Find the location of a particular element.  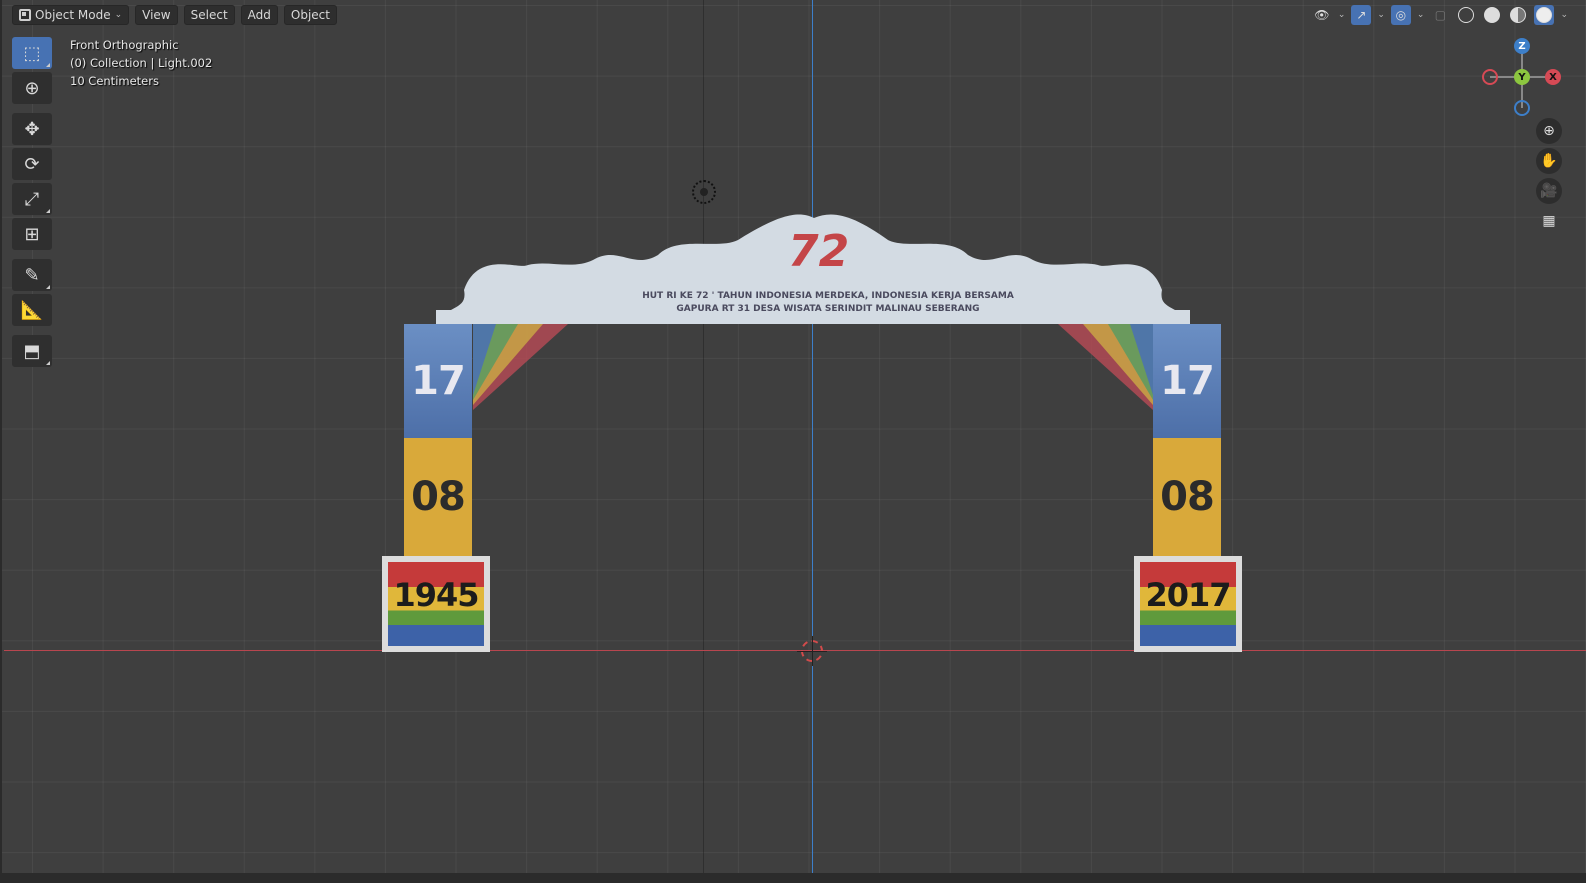

move-icon: ✥ is located at coordinates (32, 129).